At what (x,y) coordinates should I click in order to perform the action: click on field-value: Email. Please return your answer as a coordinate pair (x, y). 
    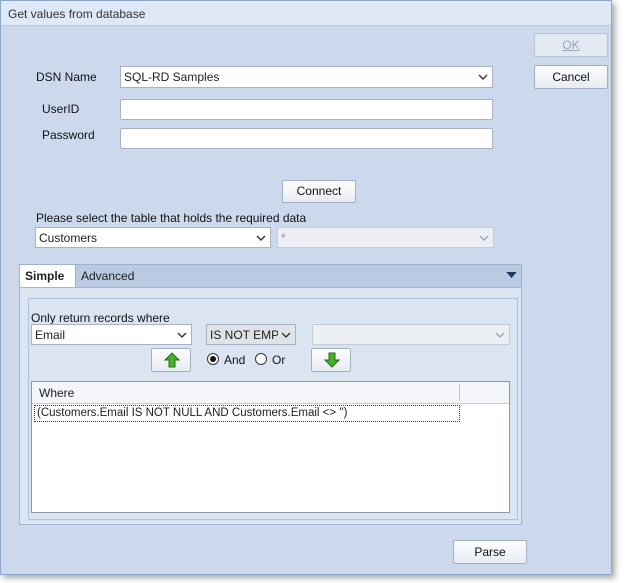
    Looking at the image, I should click on (50, 335).